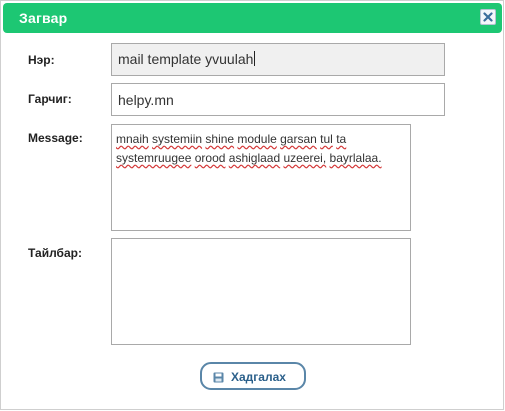  What do you see at coordinates (252, 18) in the screenshot?
I see `dialog-titlebar: Загвар` at bounding box center [252, 18].